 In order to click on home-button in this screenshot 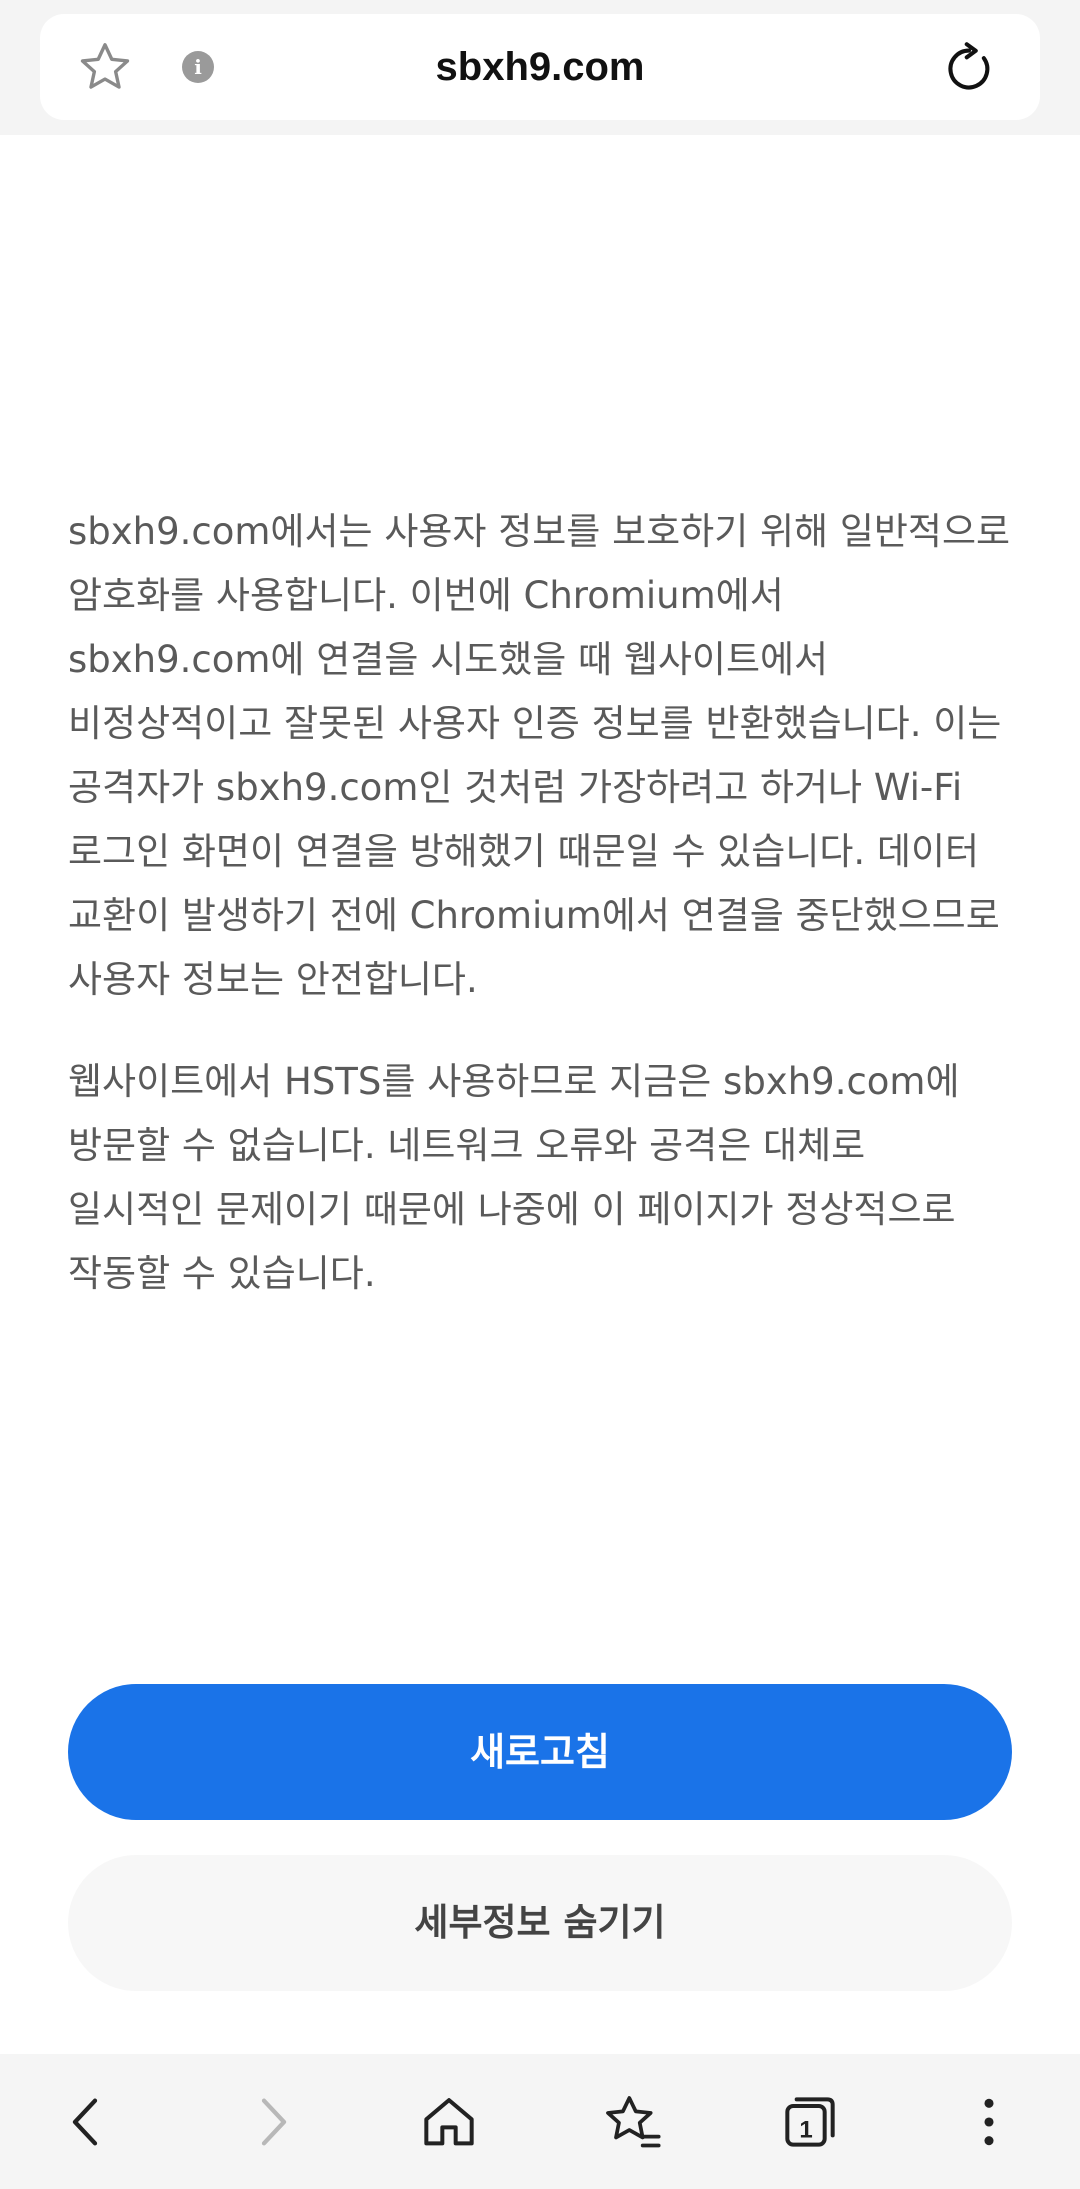, I will do `click(449, 2122)`.